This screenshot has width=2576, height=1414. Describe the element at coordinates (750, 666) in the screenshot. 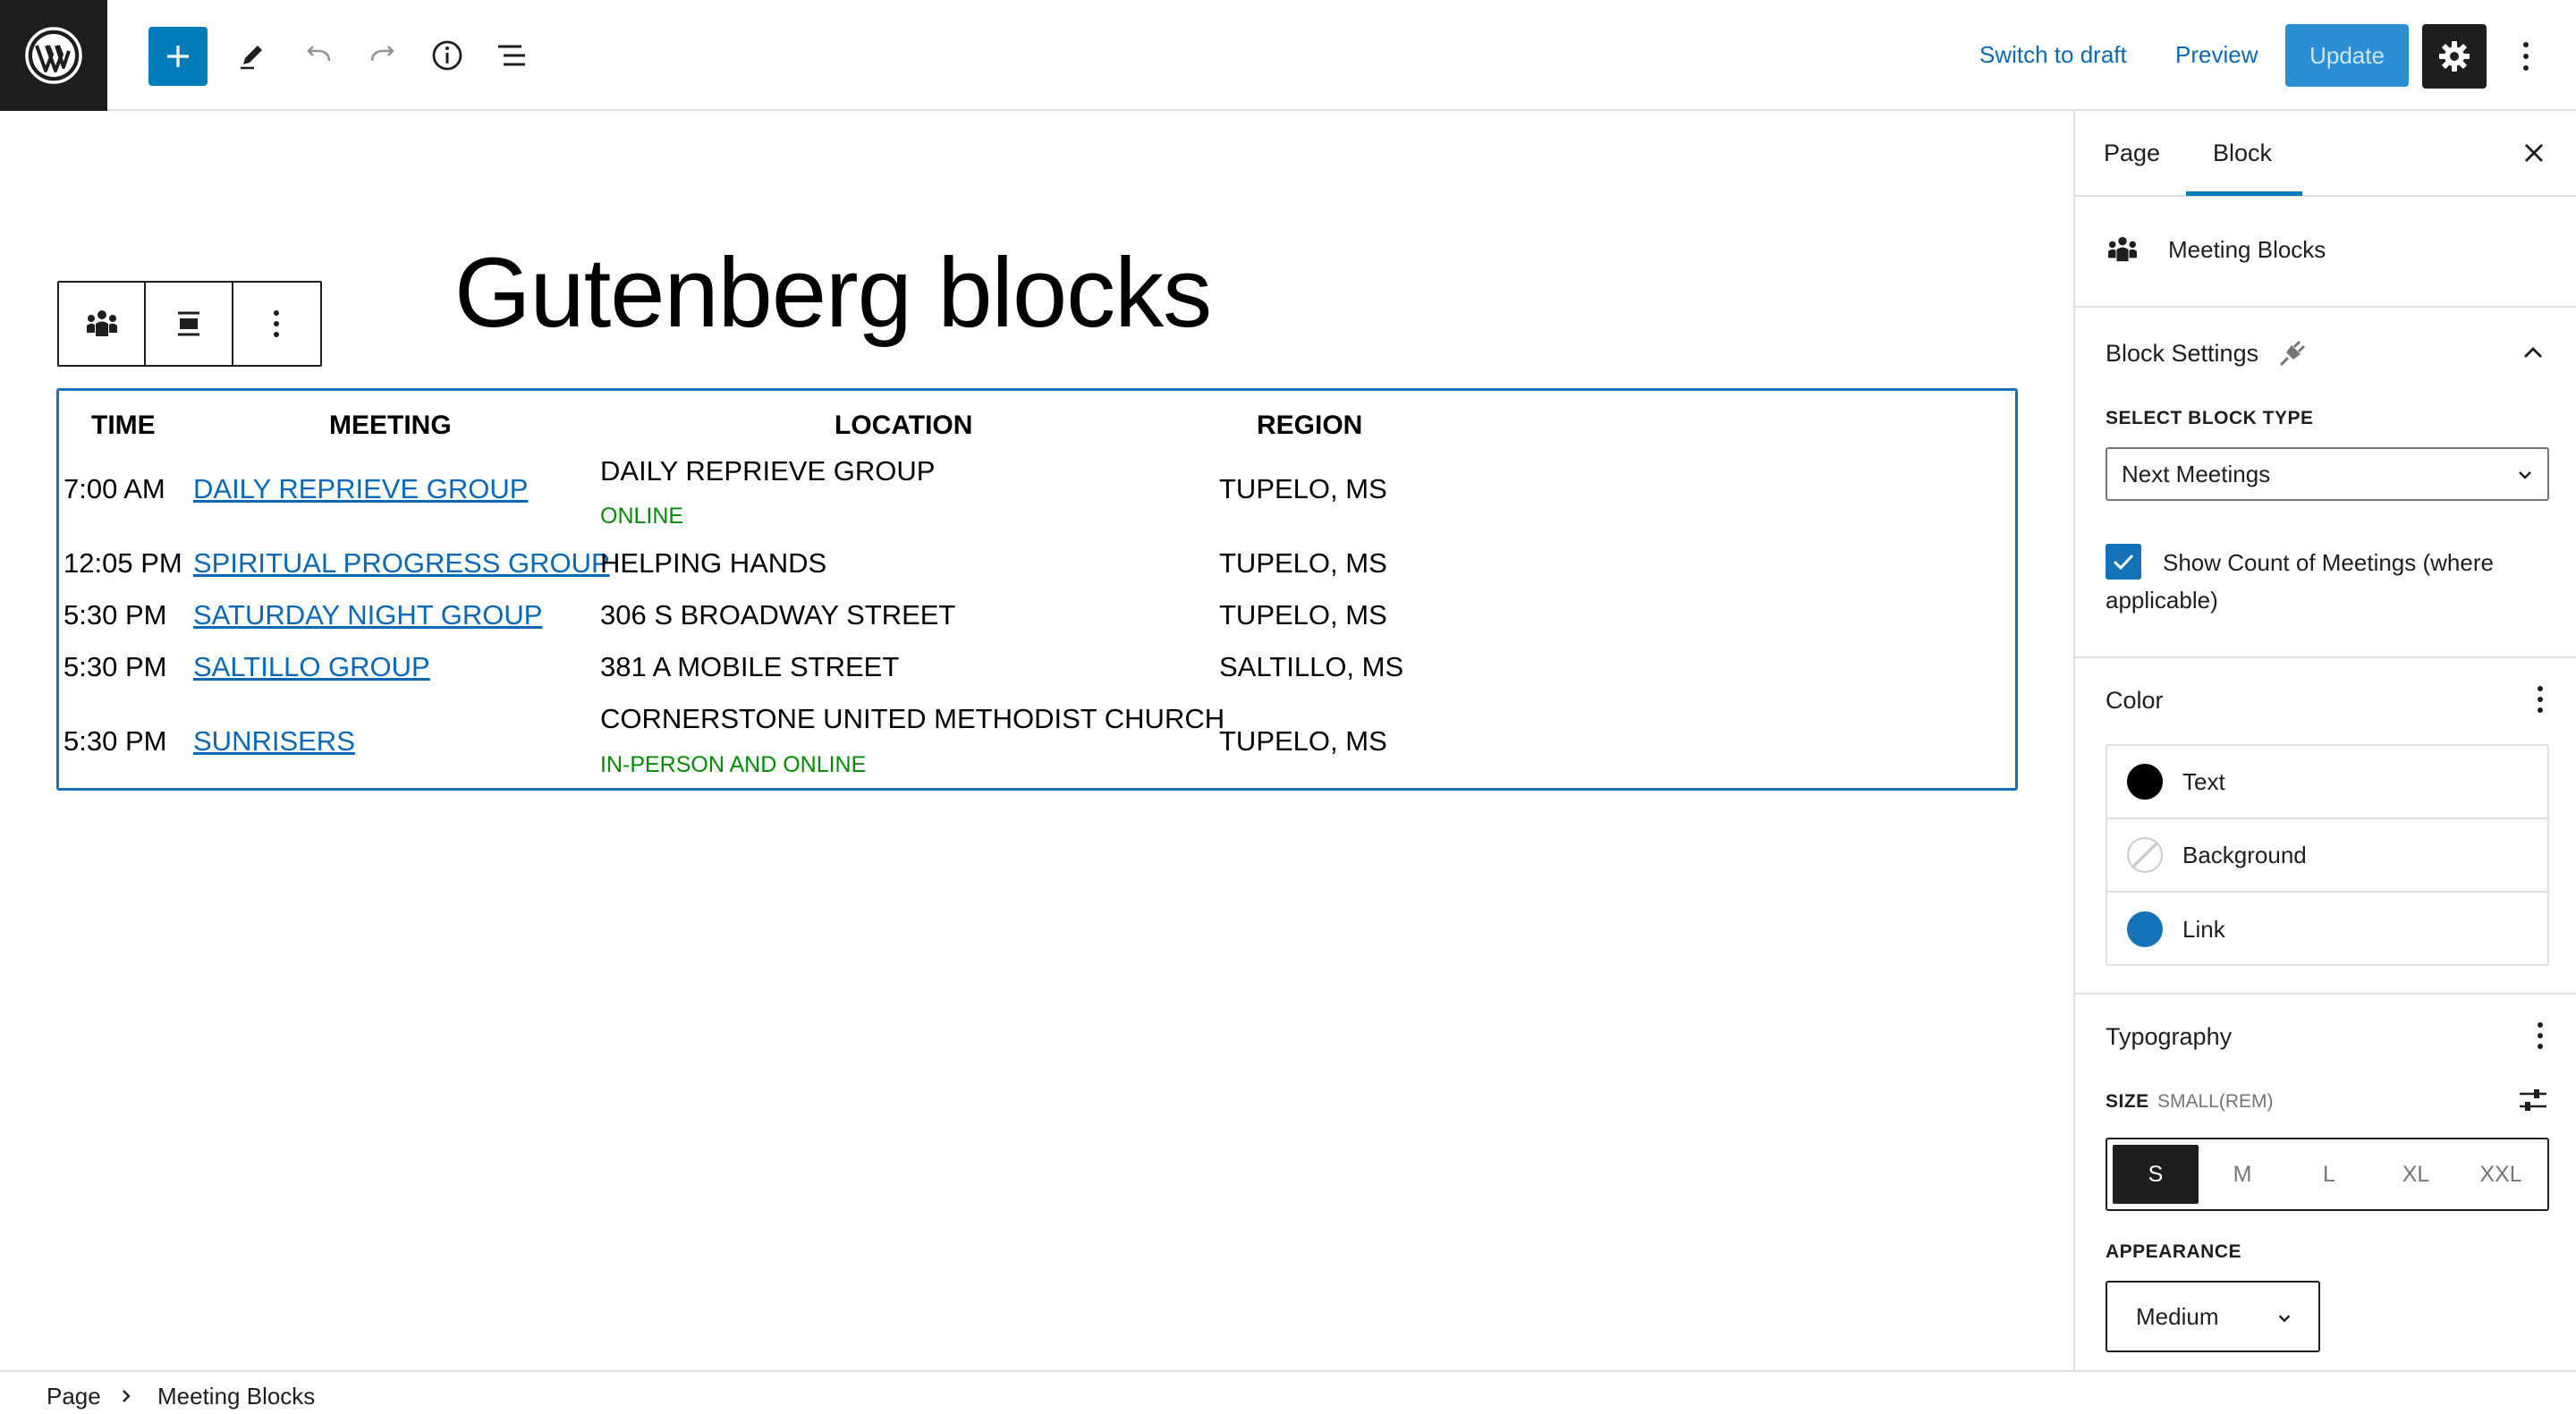

I see `meeting-location: 381 A MOBILE STREET` at that location.